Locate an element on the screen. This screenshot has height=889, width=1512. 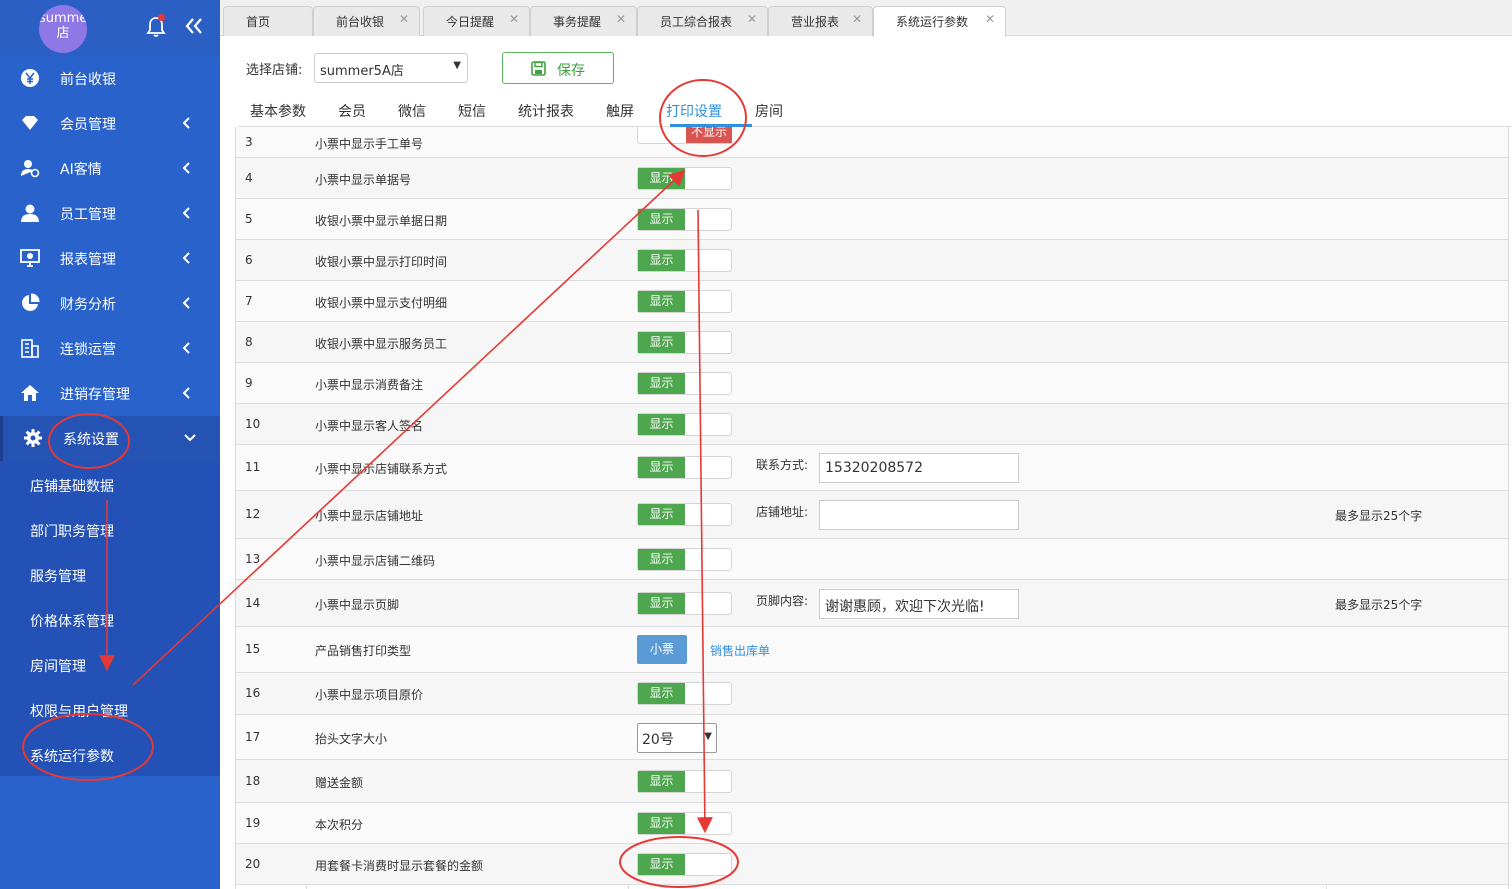
ticket-type-button: 小票 is located at coordinates (662, 649).